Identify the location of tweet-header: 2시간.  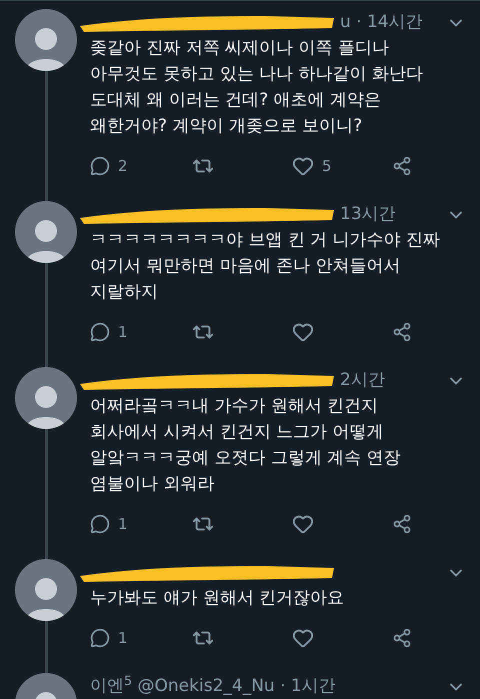
(362, 380).